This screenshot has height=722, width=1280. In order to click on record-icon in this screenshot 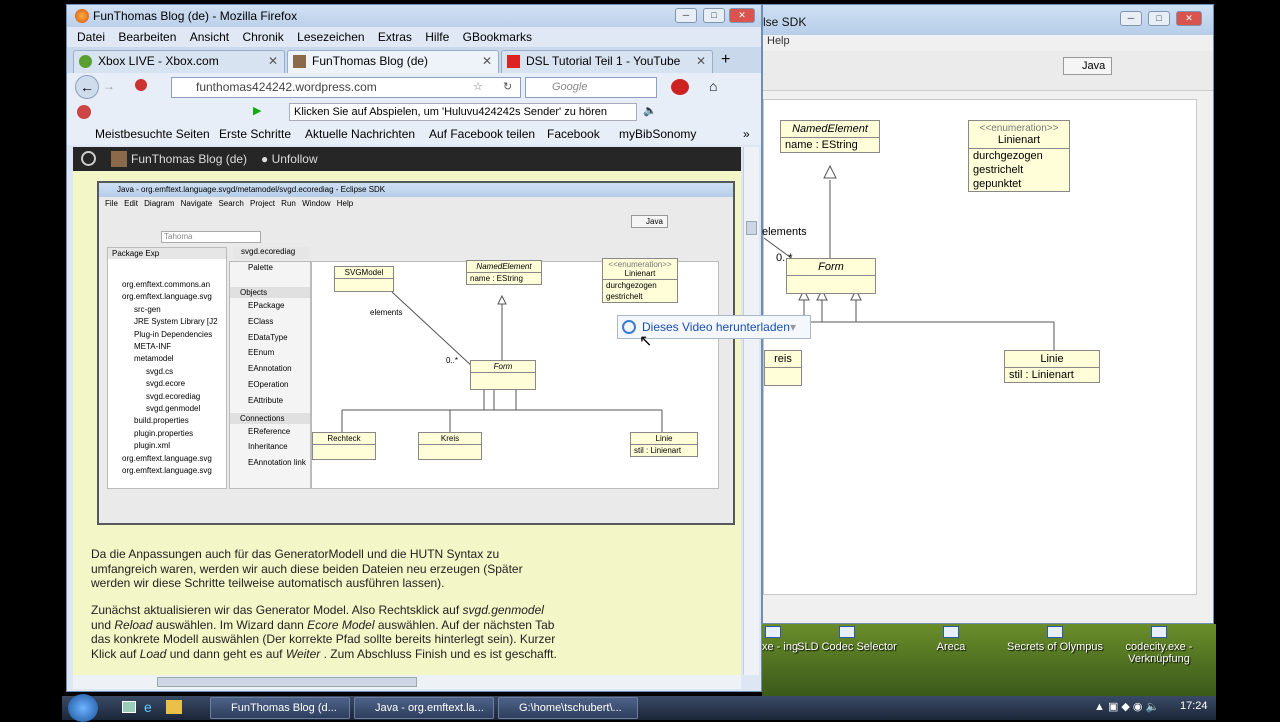, I will do `click(84, 112)`.